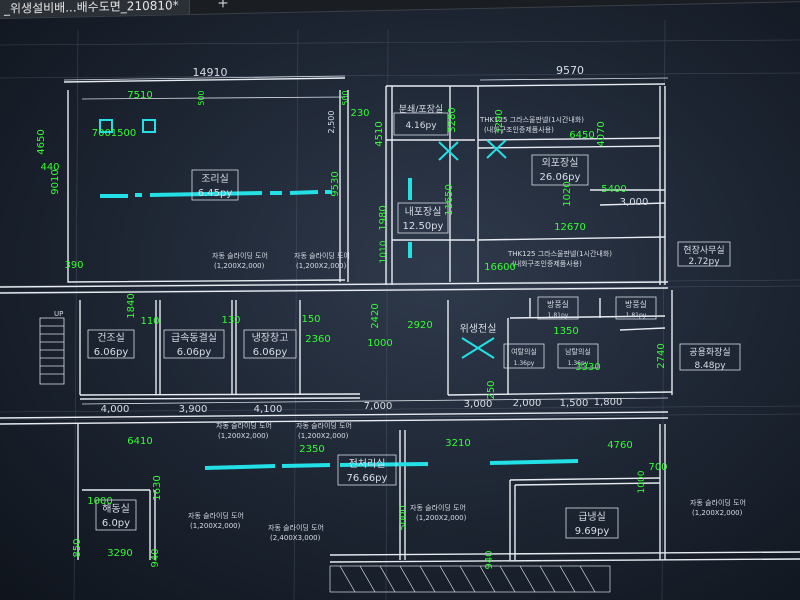 This screenshot has height=600, width=800. I want to click on dim-500b: 500, so click(345, 97).